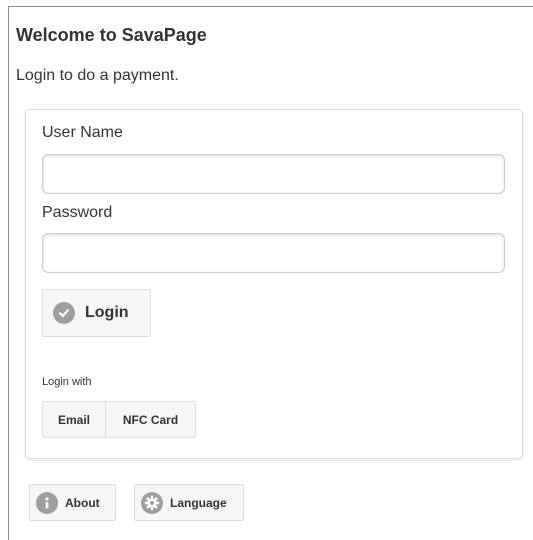  I want to click on language-button: Language, so click(189, 502).